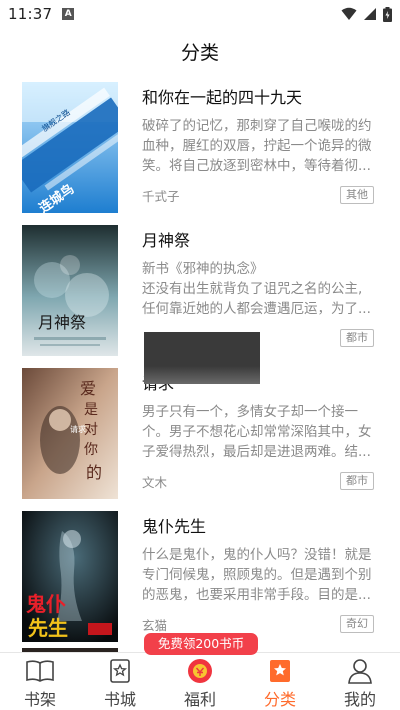  Describe the element at coordinates (357, 195) in the screenshot. I see `book-category-tag: 其他` at that location.